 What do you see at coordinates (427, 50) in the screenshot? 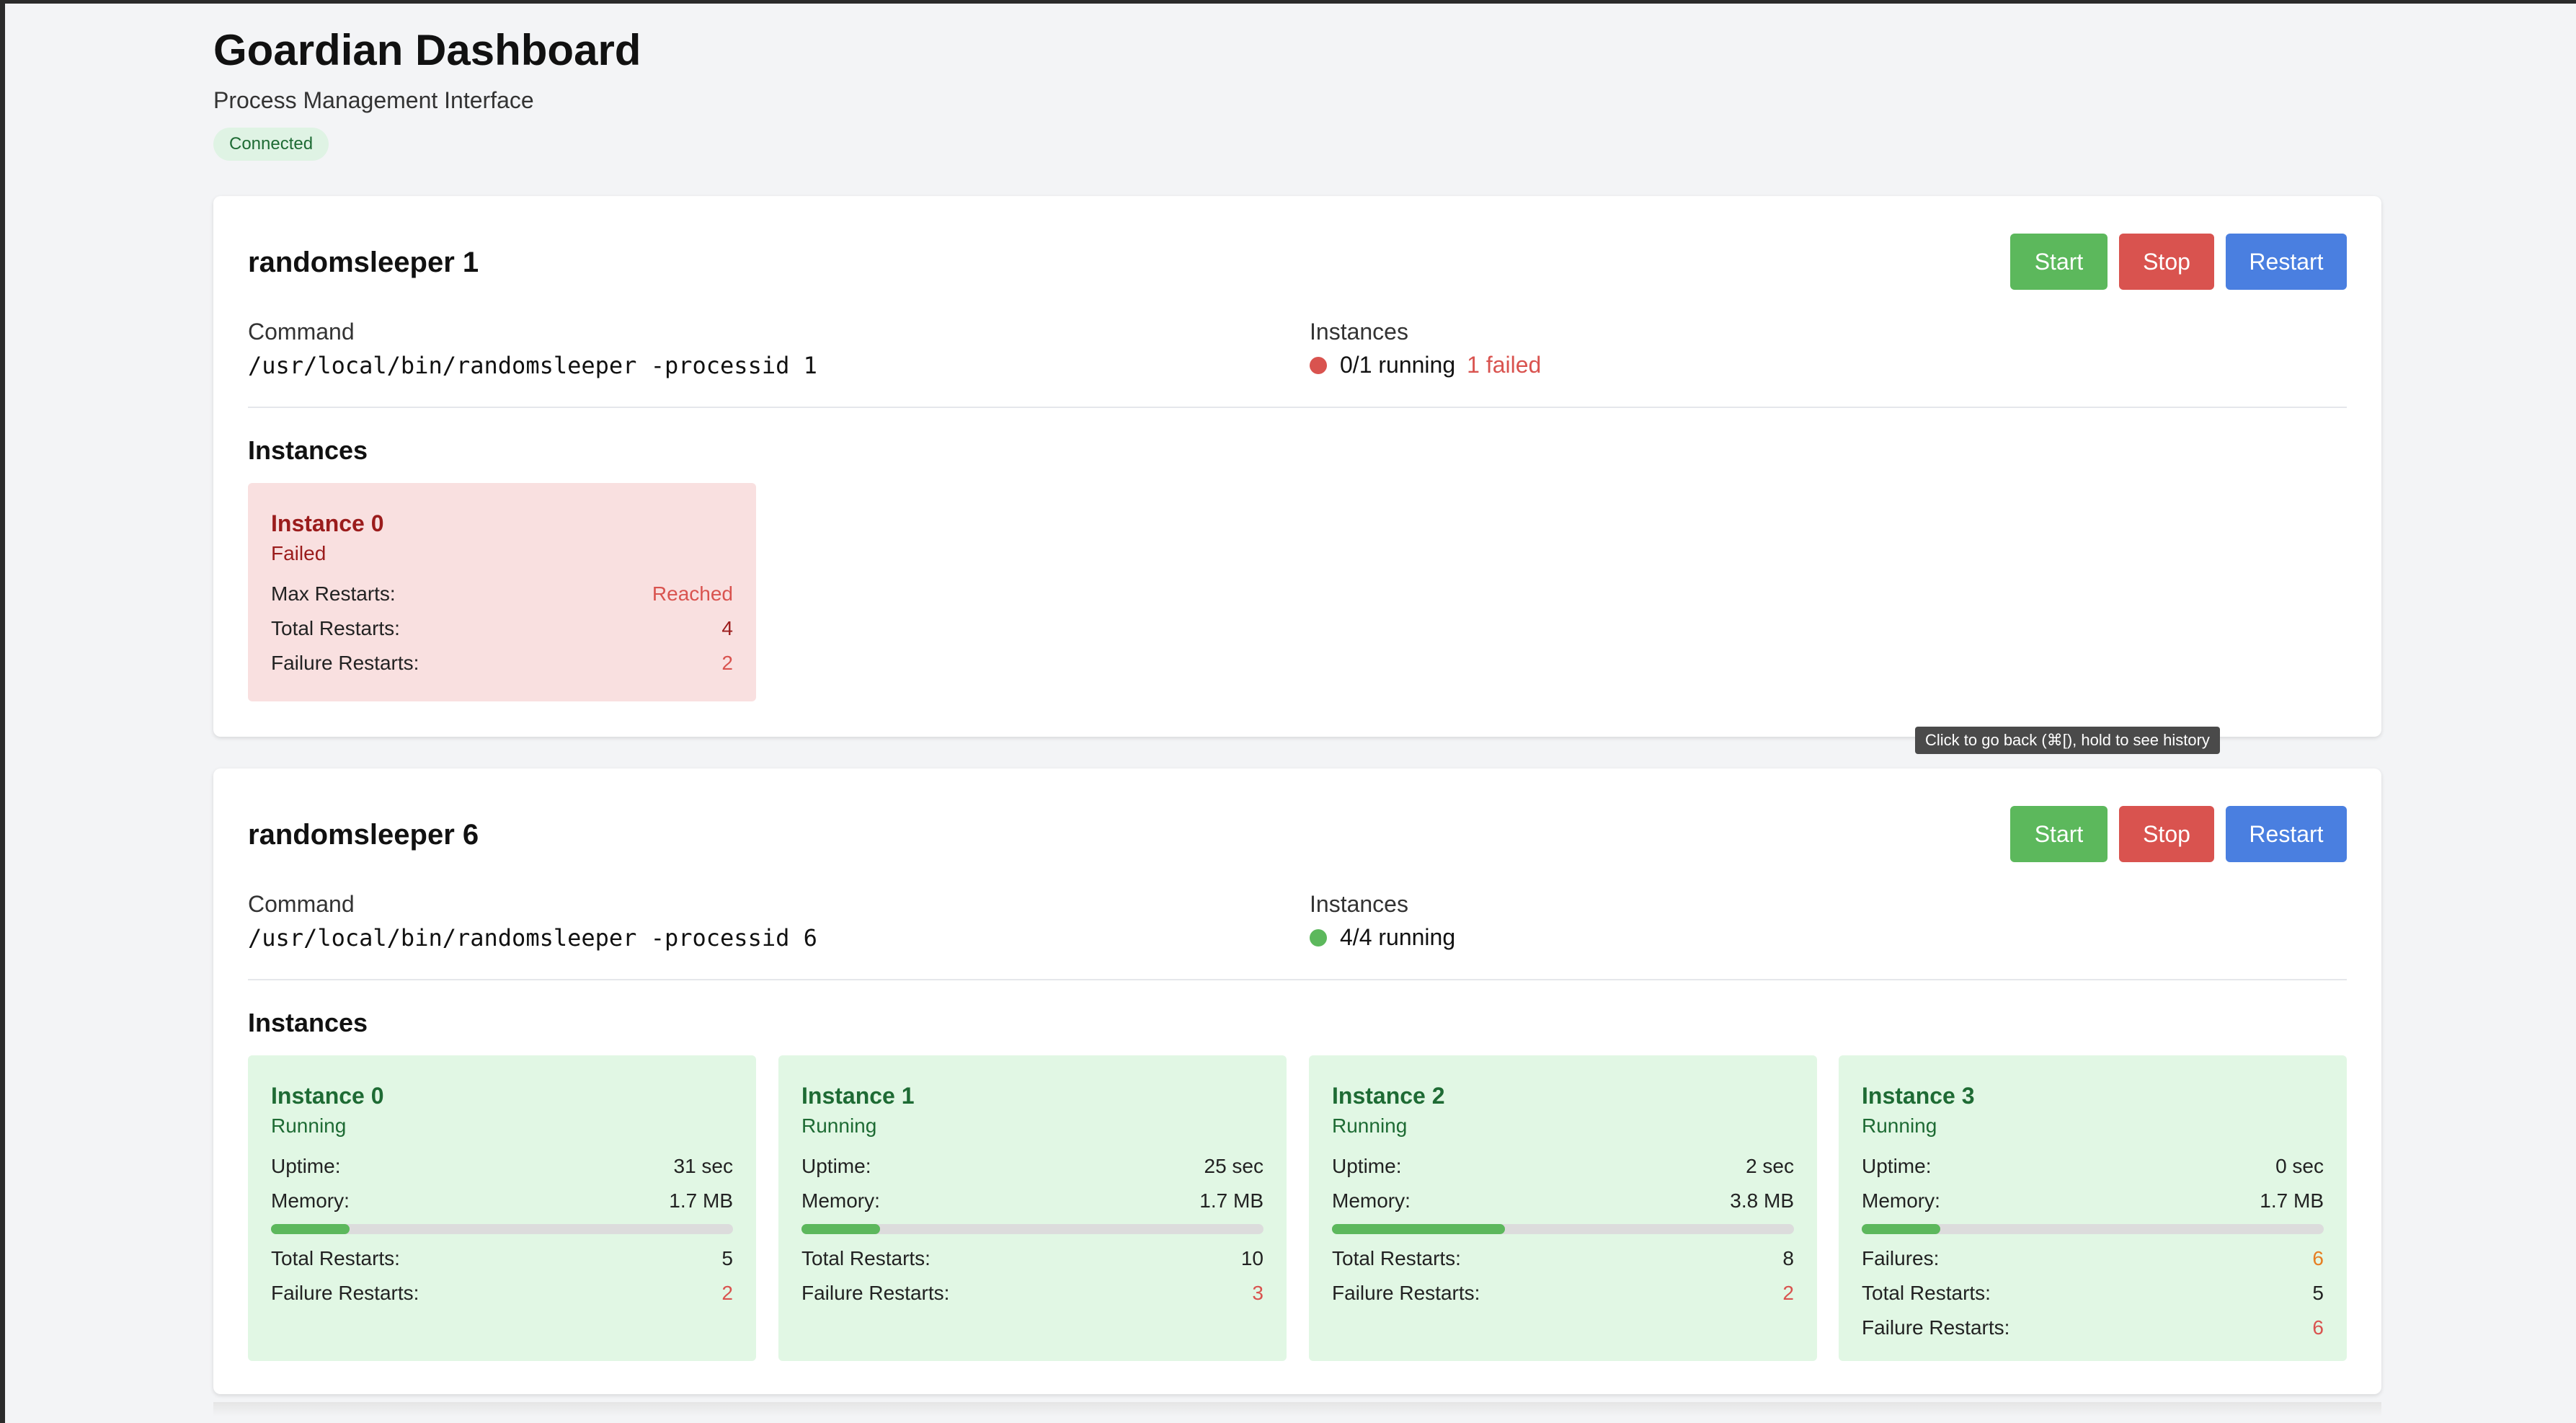
I see `page-title: Goardian Dashboard` at bounding box center [427, 50].